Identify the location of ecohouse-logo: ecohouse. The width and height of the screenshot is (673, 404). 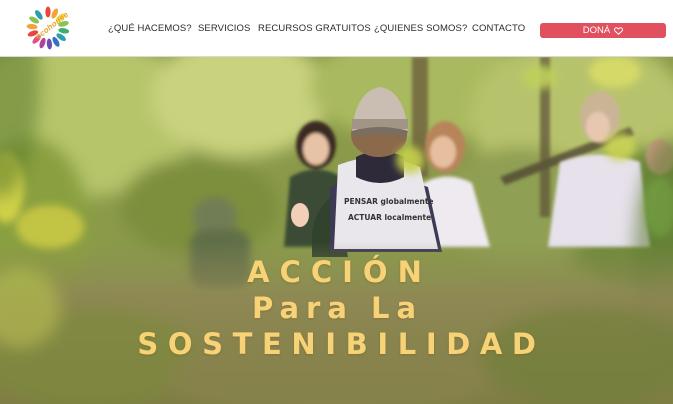
(48, 28).